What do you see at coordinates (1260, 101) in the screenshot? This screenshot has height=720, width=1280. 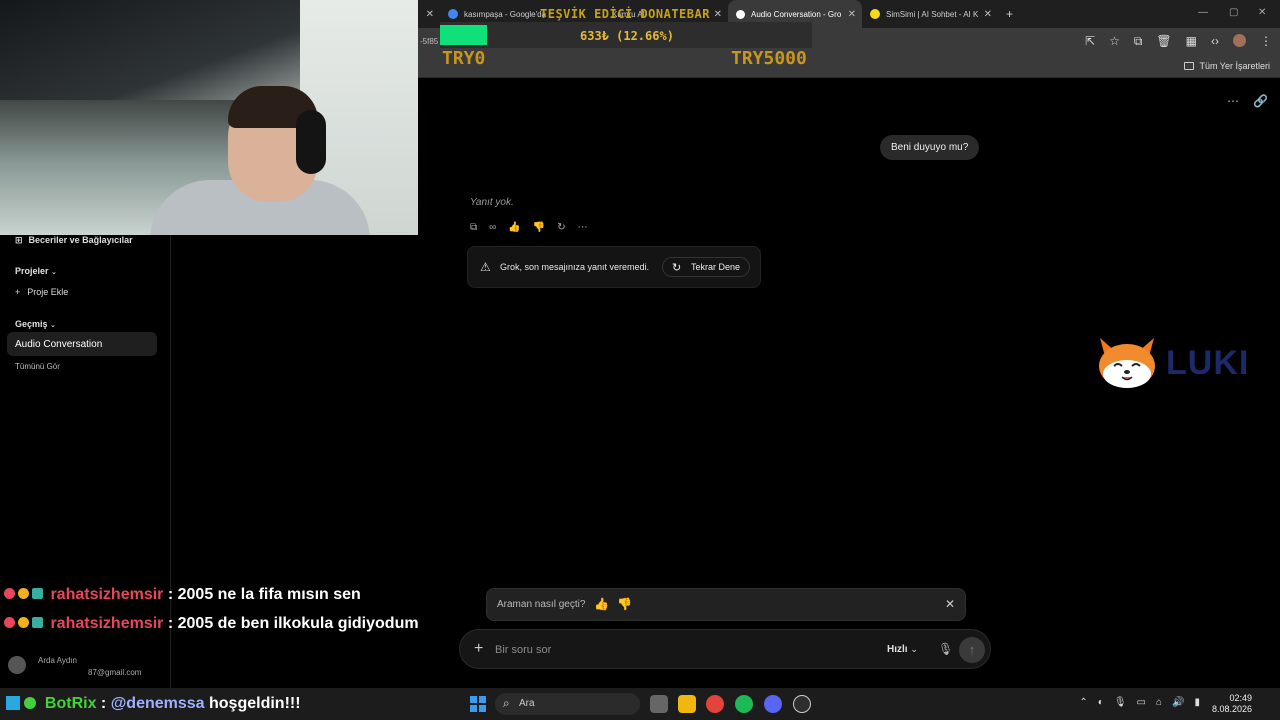 I see `link-icon: 🔗` at bounding box center [1260, 101].